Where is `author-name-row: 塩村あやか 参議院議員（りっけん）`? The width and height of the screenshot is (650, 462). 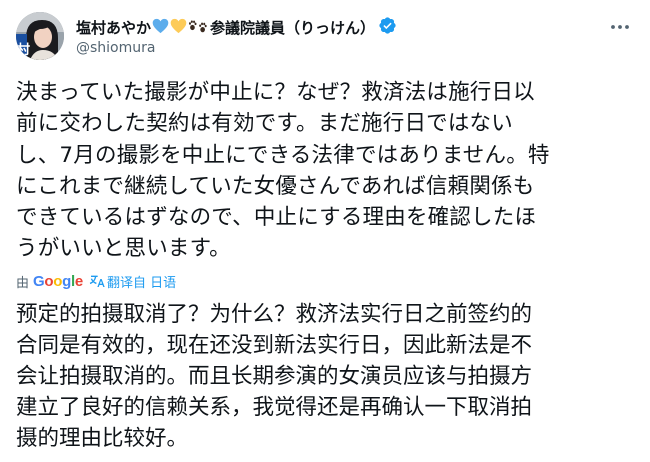
author-name-row: 塩村あやか 参議院議員（りっけん） is located at coordinates (236, 27).